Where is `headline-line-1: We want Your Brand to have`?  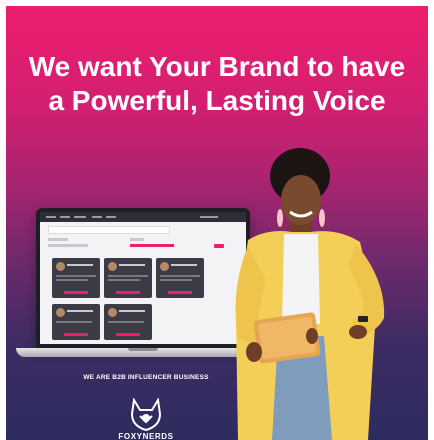 headline-line-1: We want Your Brand to have is located at coordinates (217, 66).